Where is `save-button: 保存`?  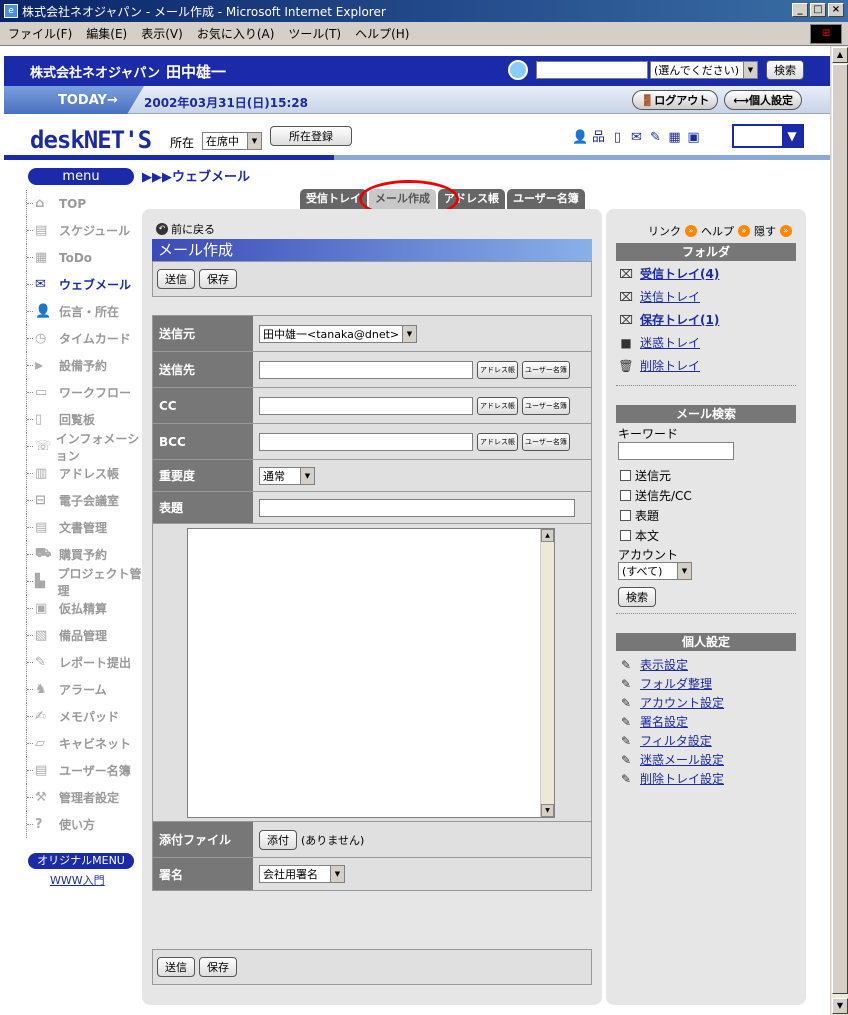 save-button: 保存 is located at coordinates (218, 279).